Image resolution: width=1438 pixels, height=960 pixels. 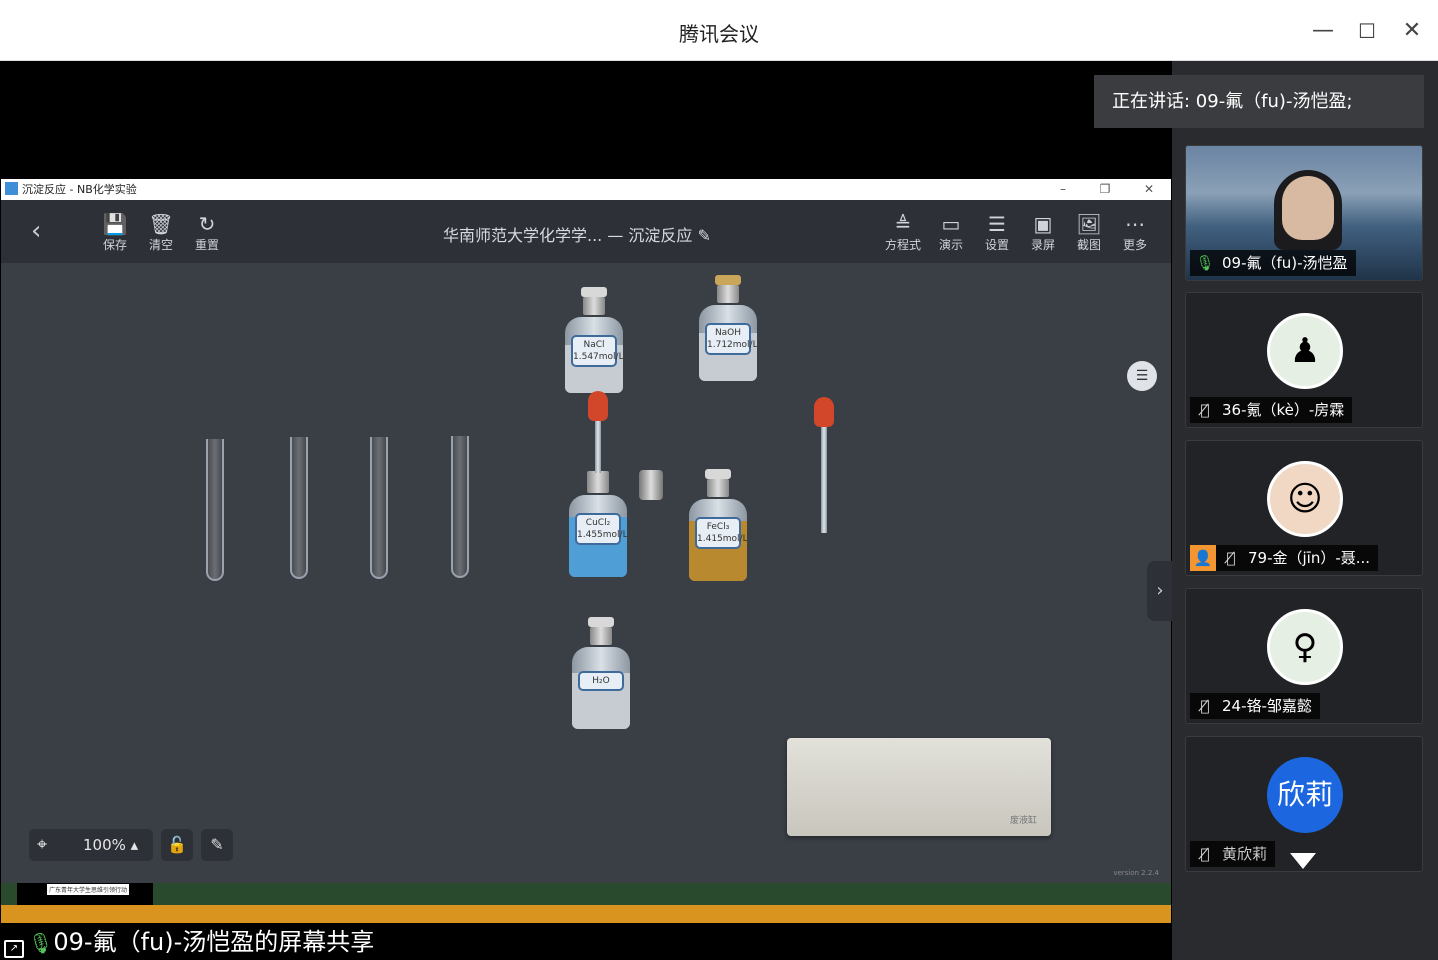 I want to click on trash-icon: 🗑, so click(x=161, y=224).